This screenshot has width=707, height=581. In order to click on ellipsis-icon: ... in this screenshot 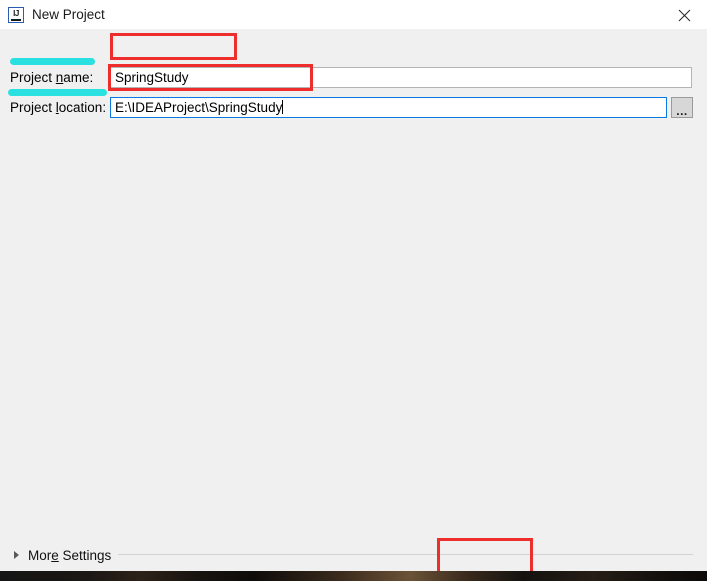, I will do `click(682, 110)`.